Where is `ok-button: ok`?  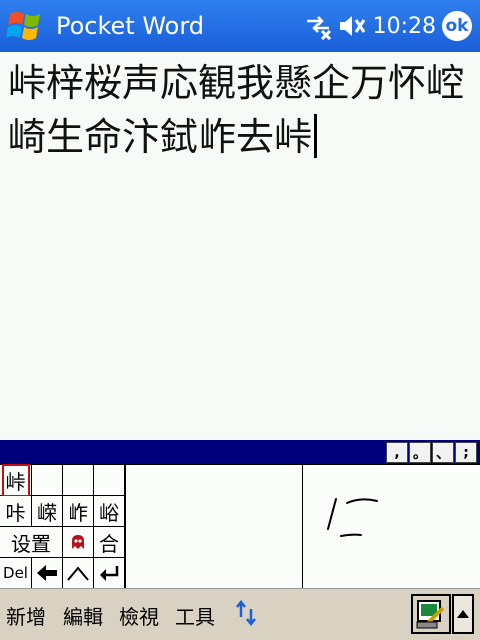 ok-button: ok is located at coordinates (457, 26).